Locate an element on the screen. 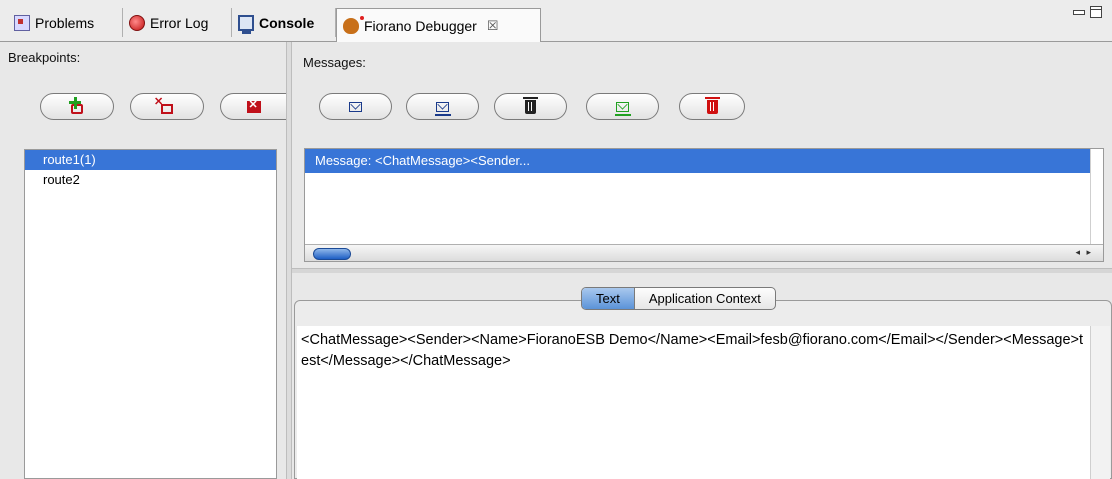 The image size is (1112, 479). remove-breakpoint-button is located at coordinates (167, 106).